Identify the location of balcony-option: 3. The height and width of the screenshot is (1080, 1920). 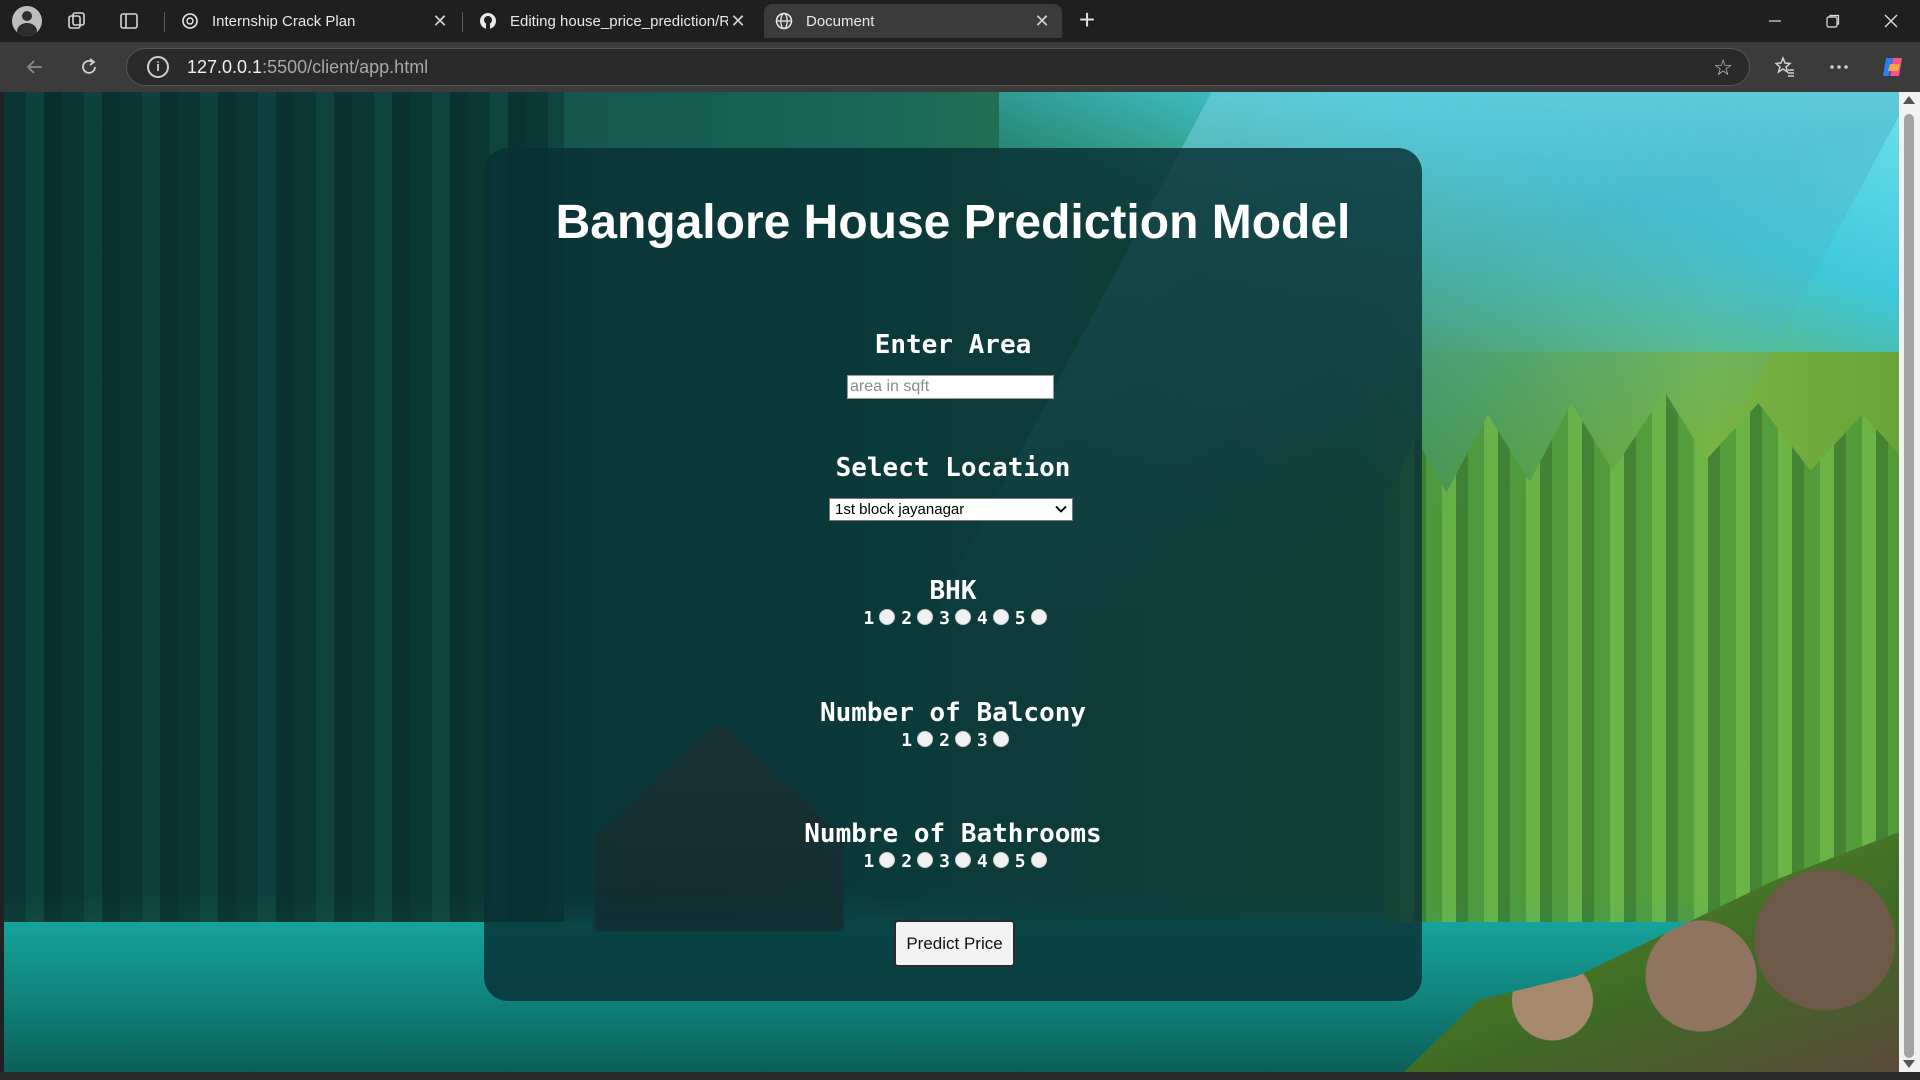
(991, 740).